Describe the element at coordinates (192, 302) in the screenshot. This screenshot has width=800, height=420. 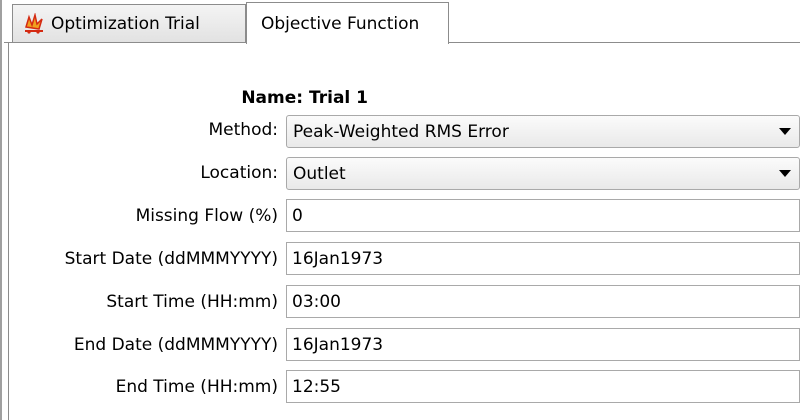
I see `start-time-label: Start Time (HH:mm)` at that location.